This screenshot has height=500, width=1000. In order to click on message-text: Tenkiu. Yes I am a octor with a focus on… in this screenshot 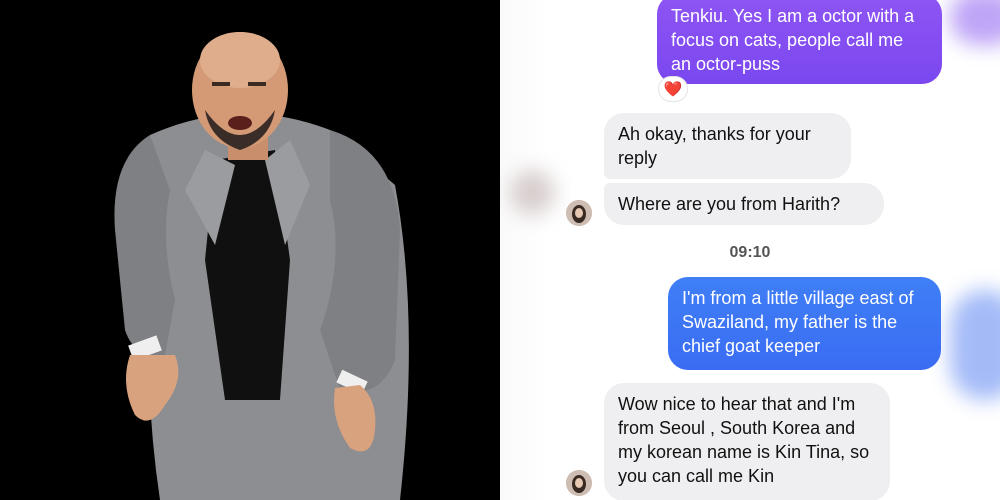, I will do `click(793, 40)`.